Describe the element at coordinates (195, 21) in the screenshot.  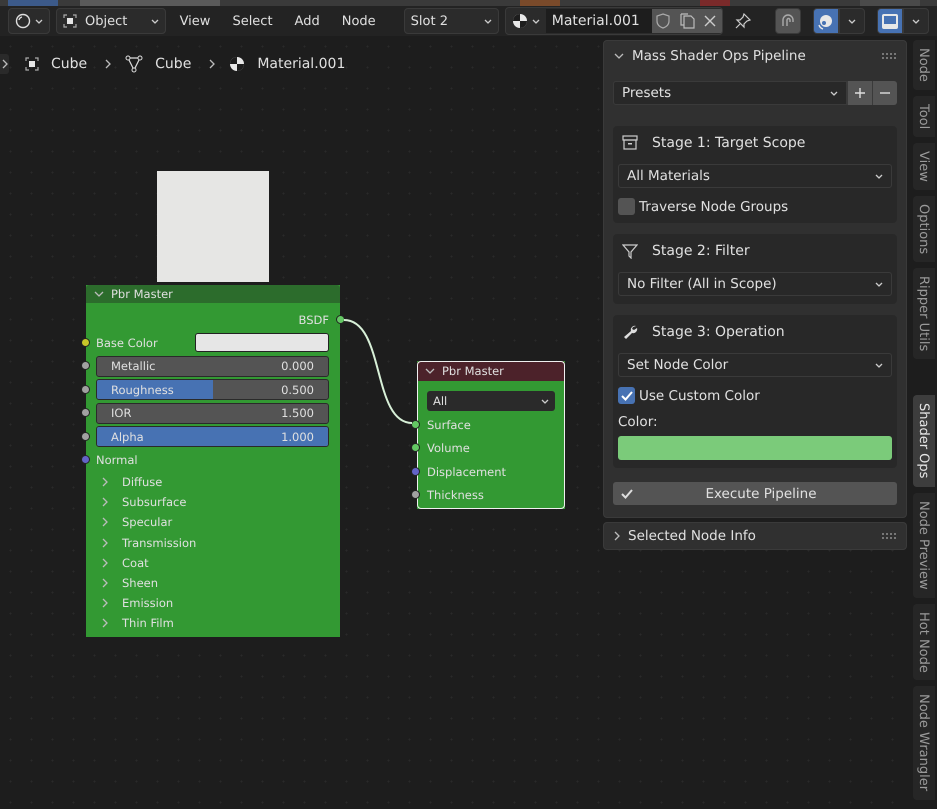
I see `menu-item: View` at that location.